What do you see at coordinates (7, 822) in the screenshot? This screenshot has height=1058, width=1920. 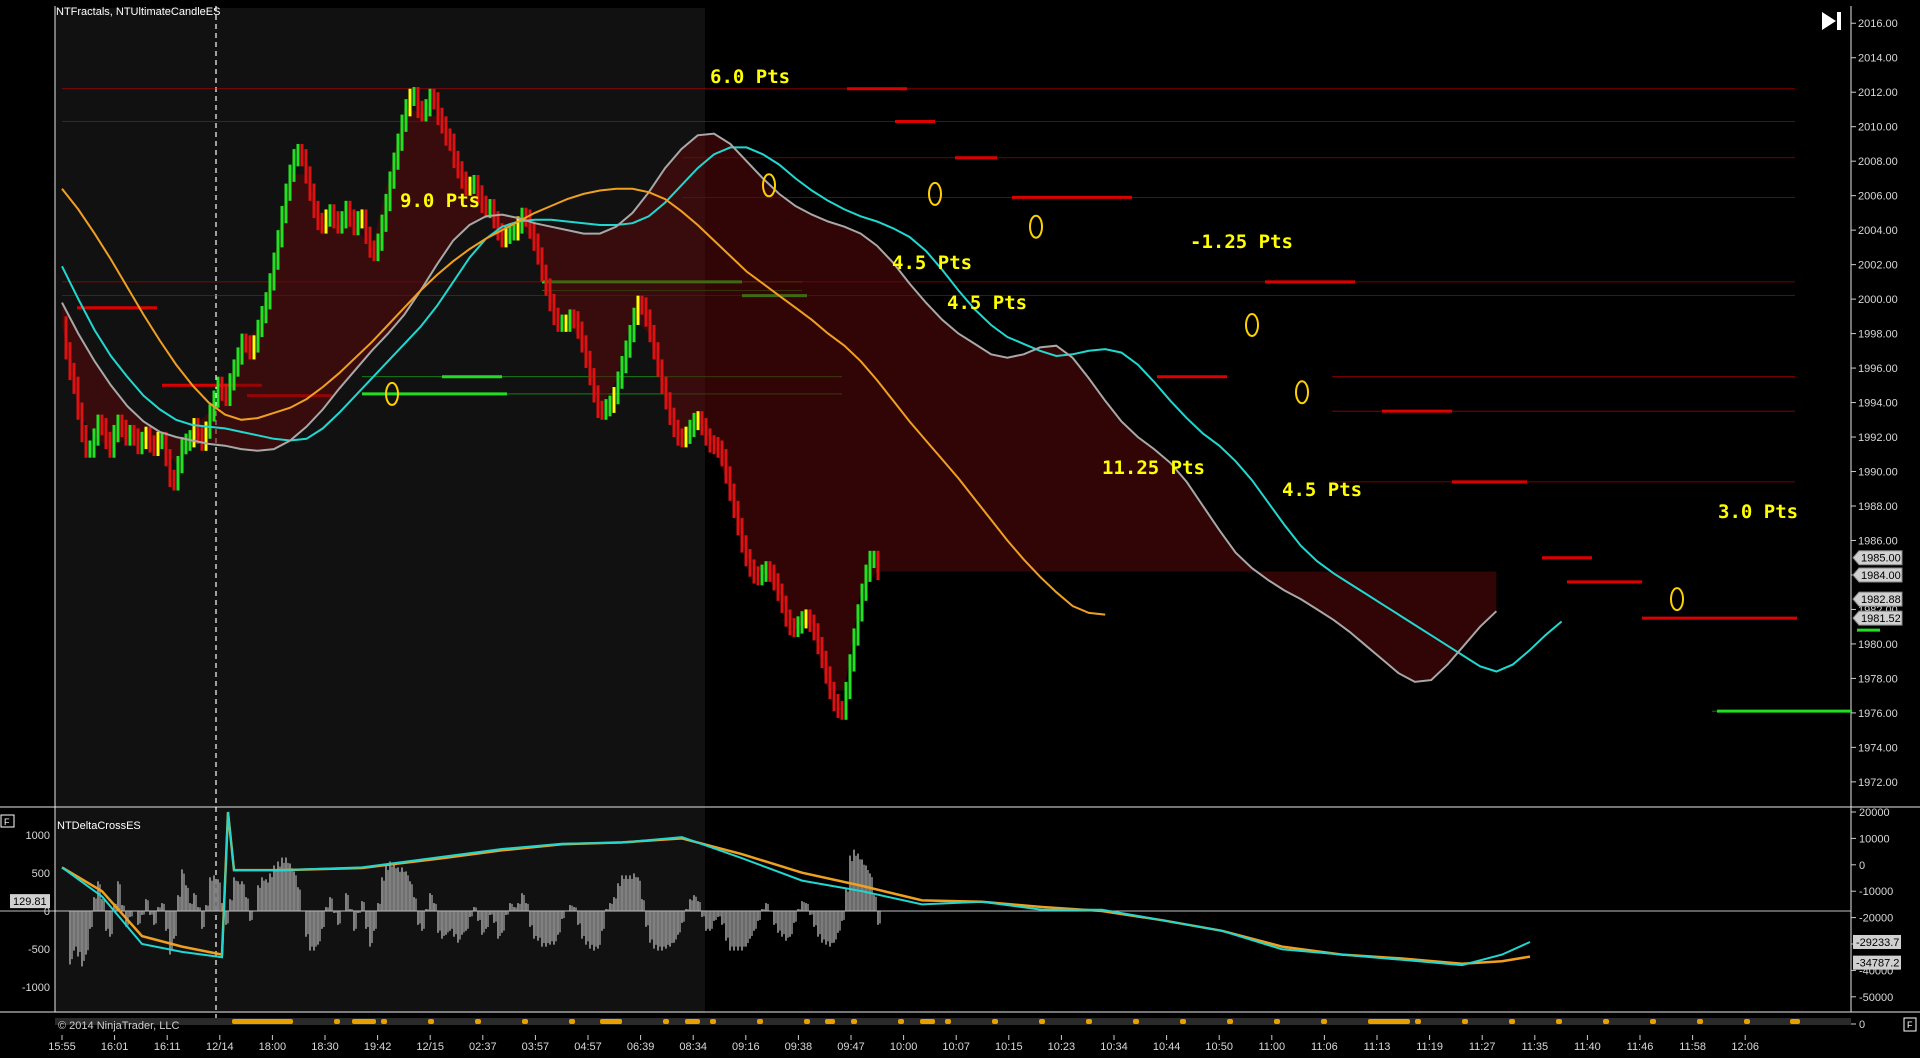 I see `panel-toggle-letter: F` at bounding box center [7, 822].